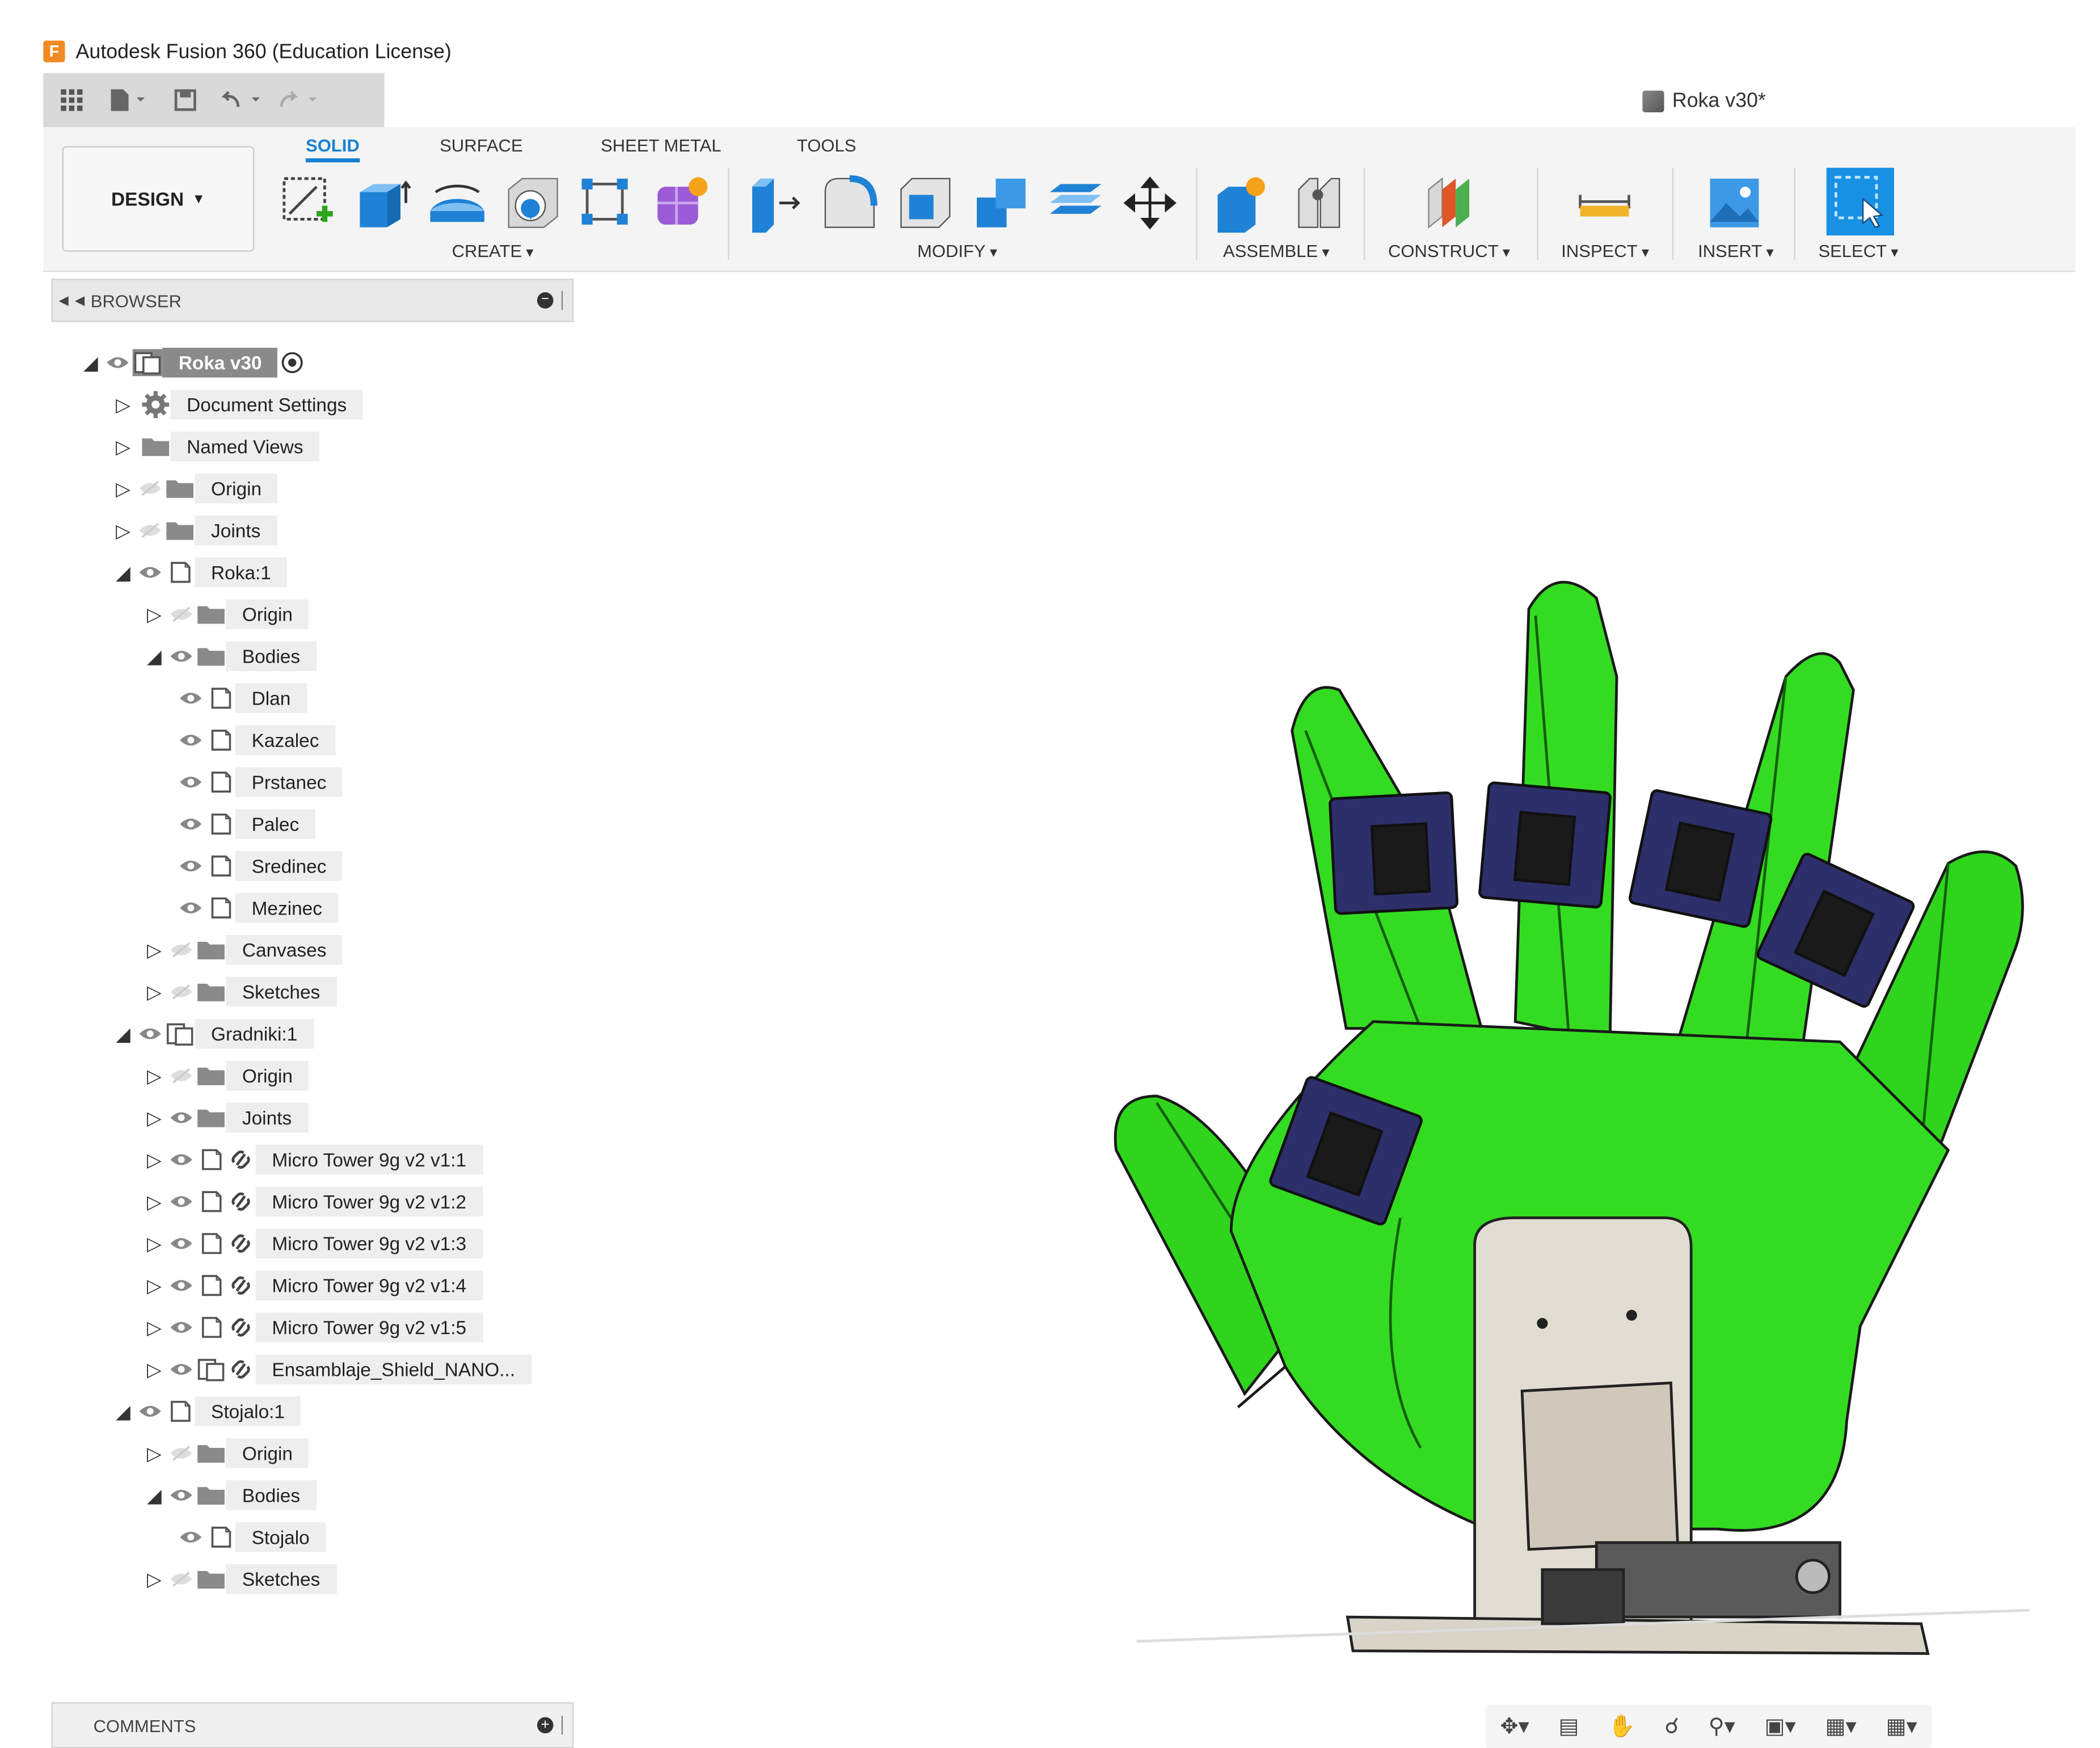 This screenshot has width=2100, height=1748. What do you see at coordinates (312, 1243) in the screenshot?
I see `tree-node: ▷ Micro Tower 9g v2 v1:3` at bounding box center [312, 1243].